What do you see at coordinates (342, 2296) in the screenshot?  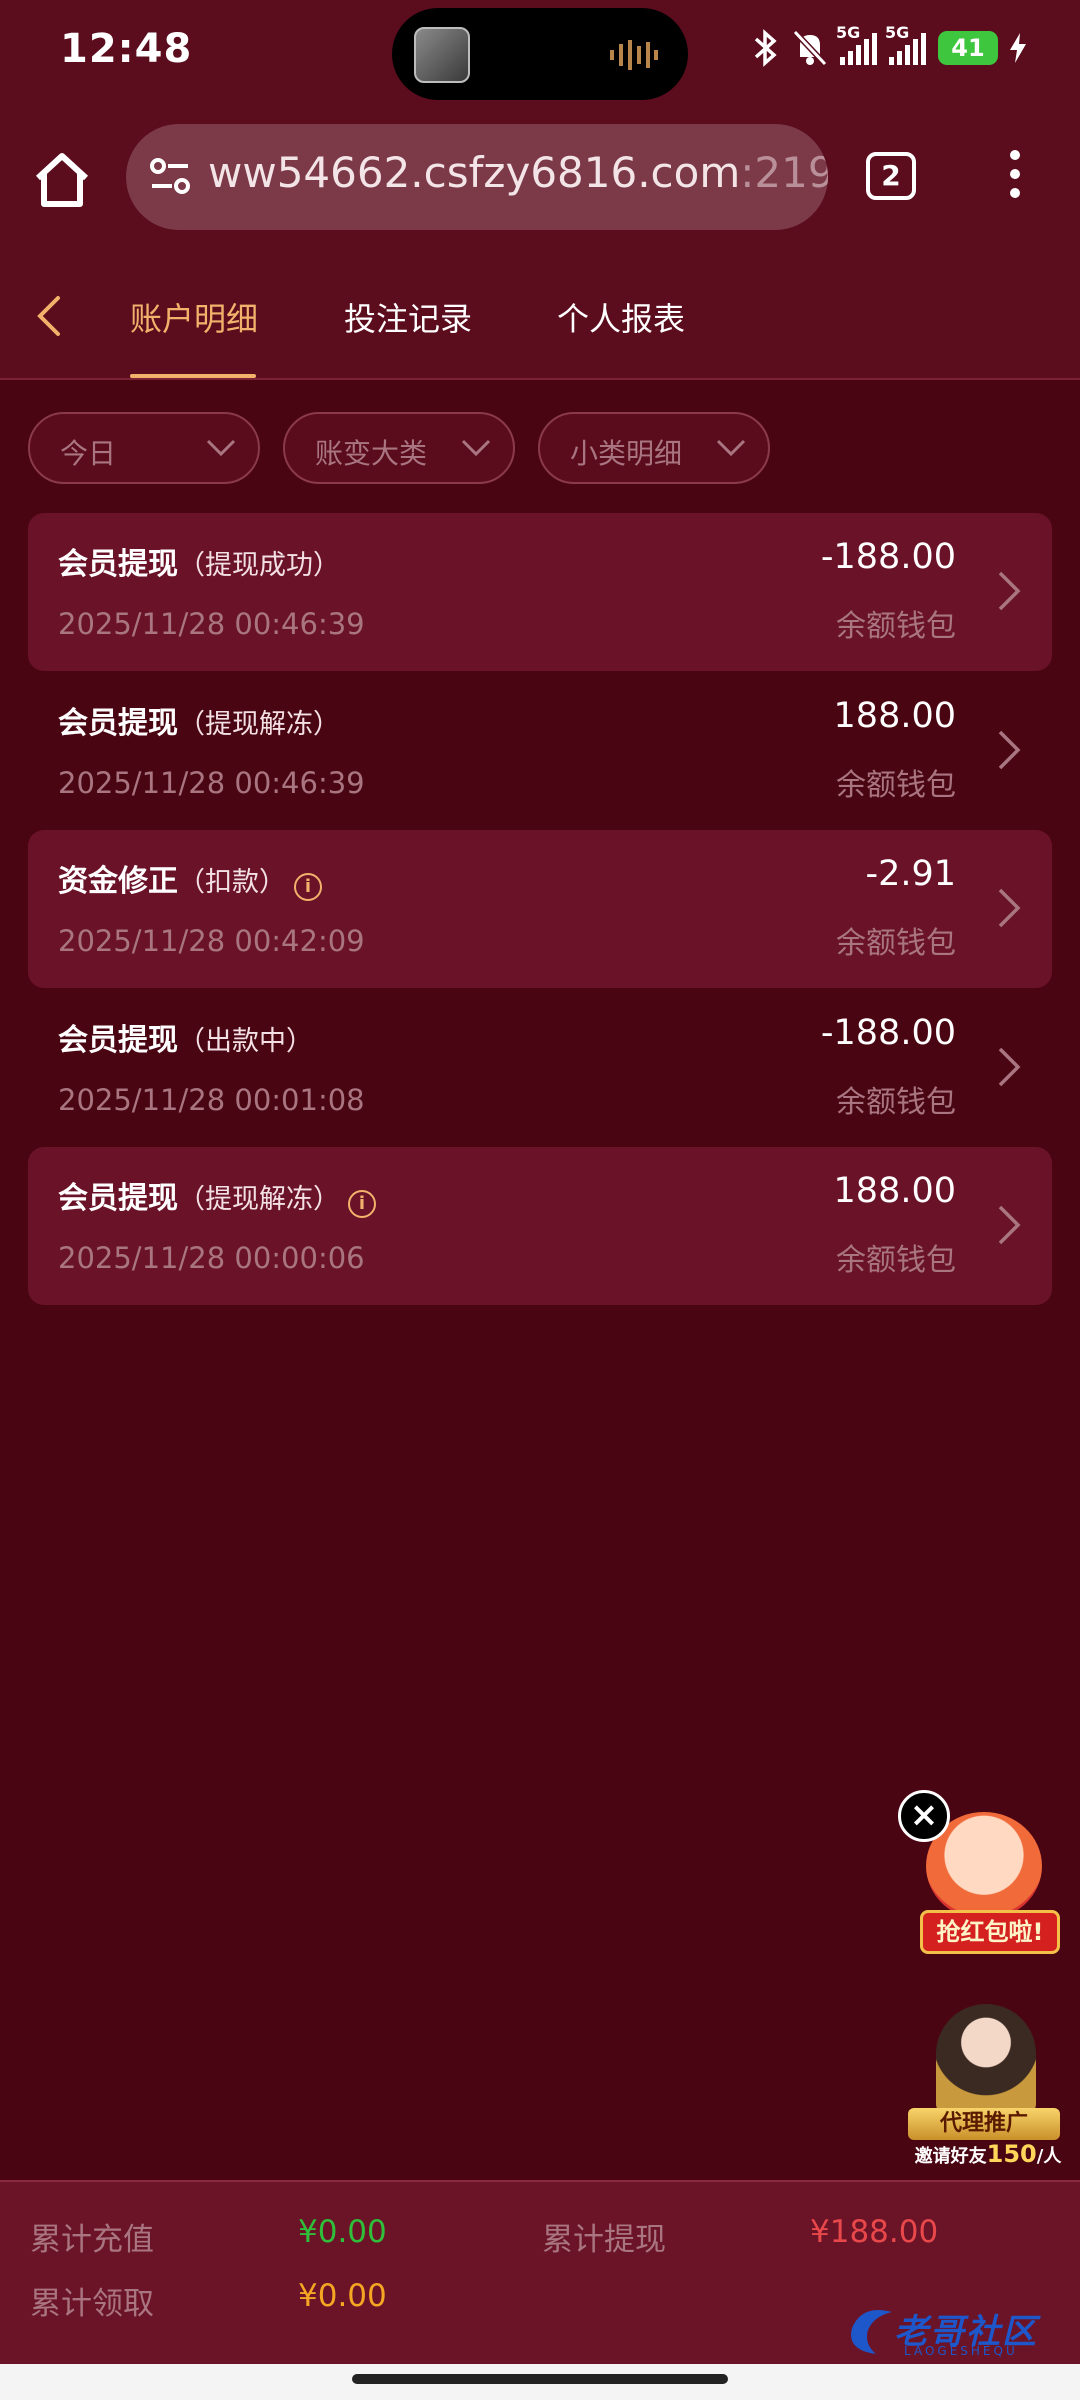 I see `total-claim-value: ¥0.00` at bounding box center [342, 2296].